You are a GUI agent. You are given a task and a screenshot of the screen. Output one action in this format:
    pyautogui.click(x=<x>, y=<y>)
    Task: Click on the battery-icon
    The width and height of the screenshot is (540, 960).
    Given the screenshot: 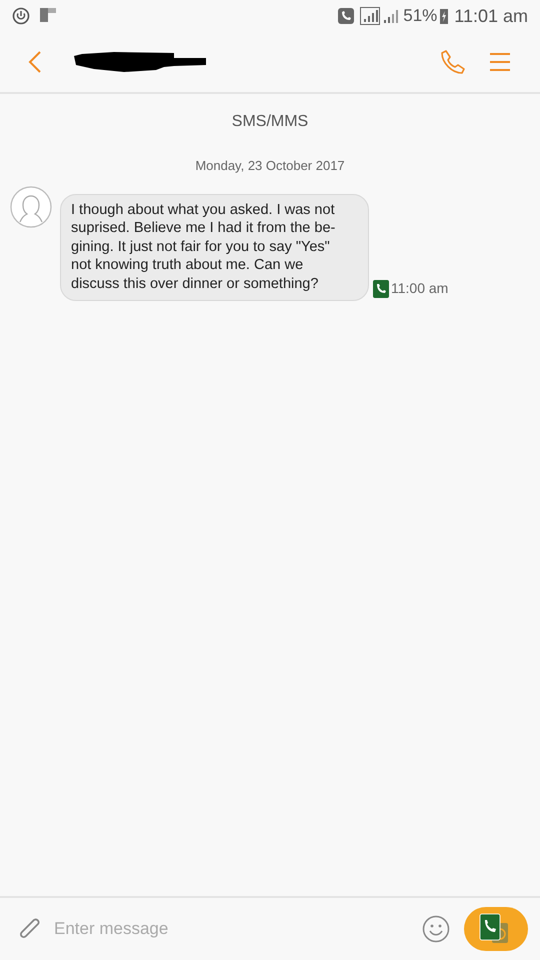 What is the action you would take?
    pyautogui.click(x=444, y=16)
    